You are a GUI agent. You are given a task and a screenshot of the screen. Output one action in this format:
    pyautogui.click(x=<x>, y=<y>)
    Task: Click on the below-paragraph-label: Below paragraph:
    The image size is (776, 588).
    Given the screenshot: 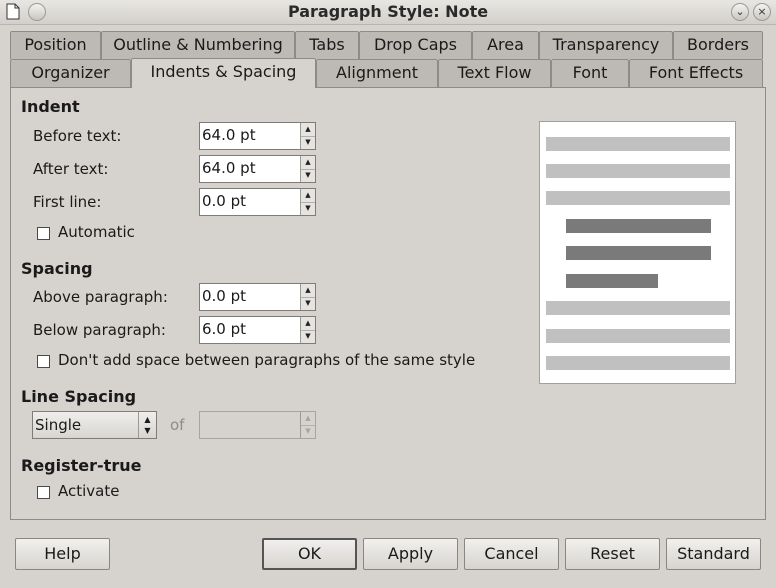 What is the action you would take?
    pyautogui.click(x=99, y=330)
    